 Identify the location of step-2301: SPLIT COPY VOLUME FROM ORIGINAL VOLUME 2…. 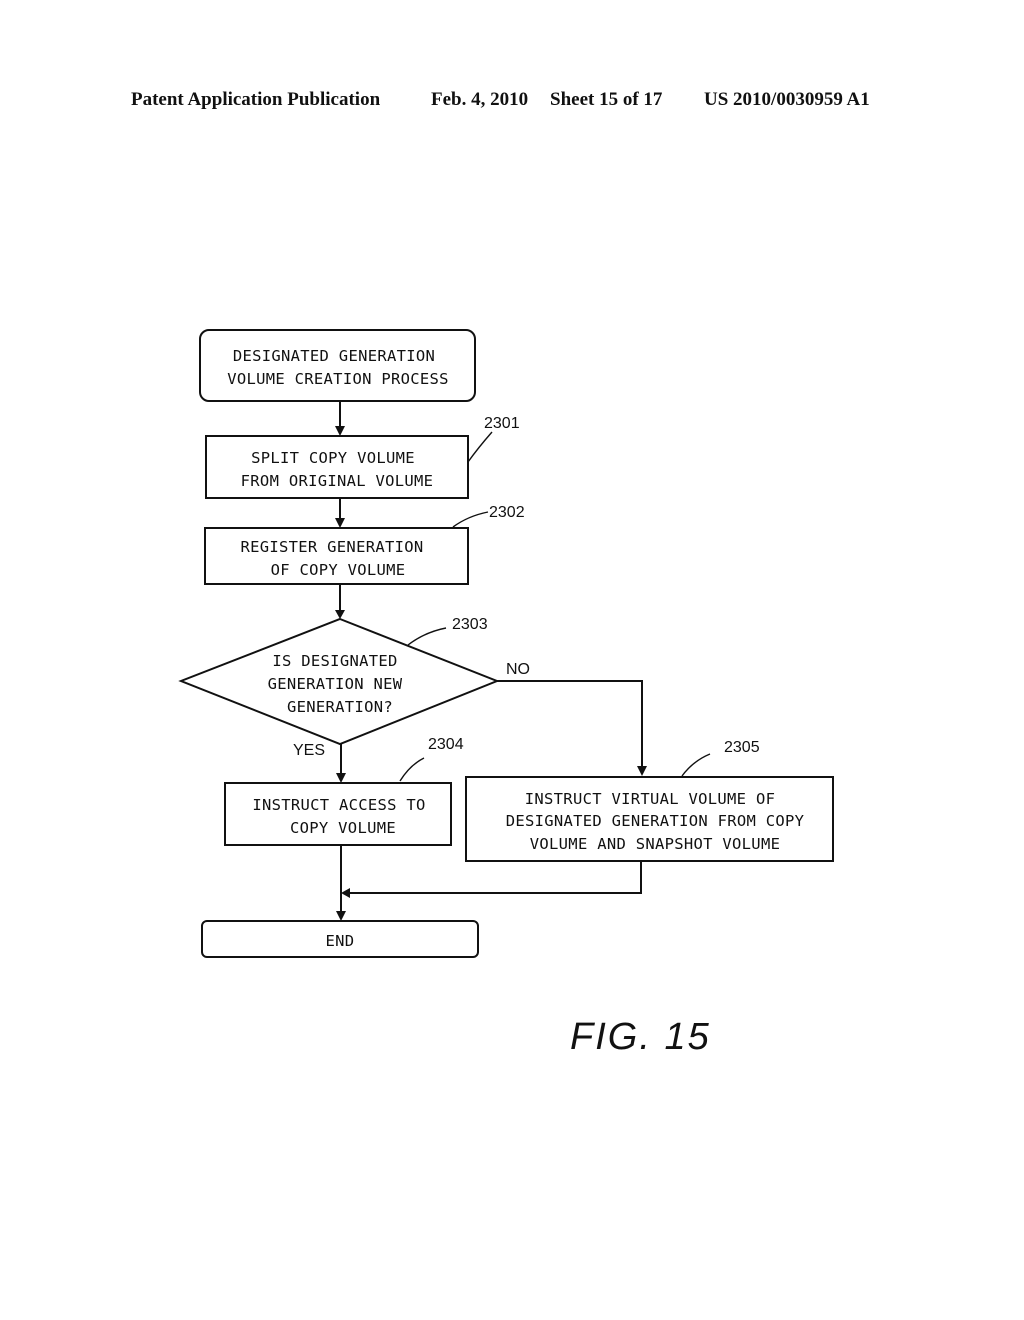
(362, 457).